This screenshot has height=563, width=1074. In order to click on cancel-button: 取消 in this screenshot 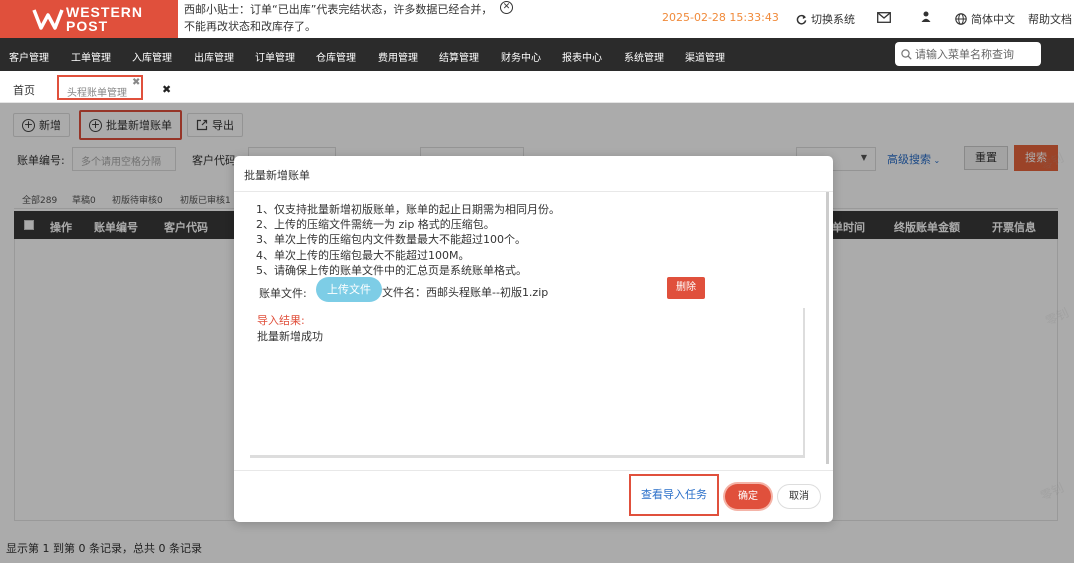, I will do `click(799, 496)`.